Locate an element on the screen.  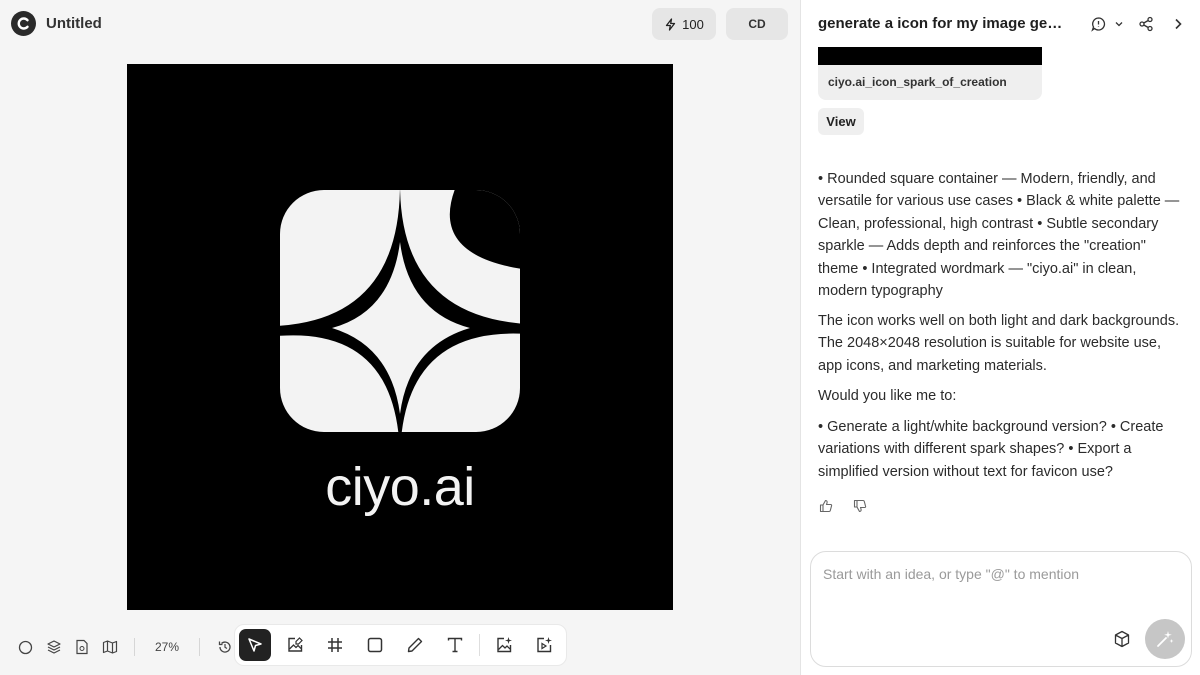
chat-bubble-icon is located at coordinates (1107, 24).